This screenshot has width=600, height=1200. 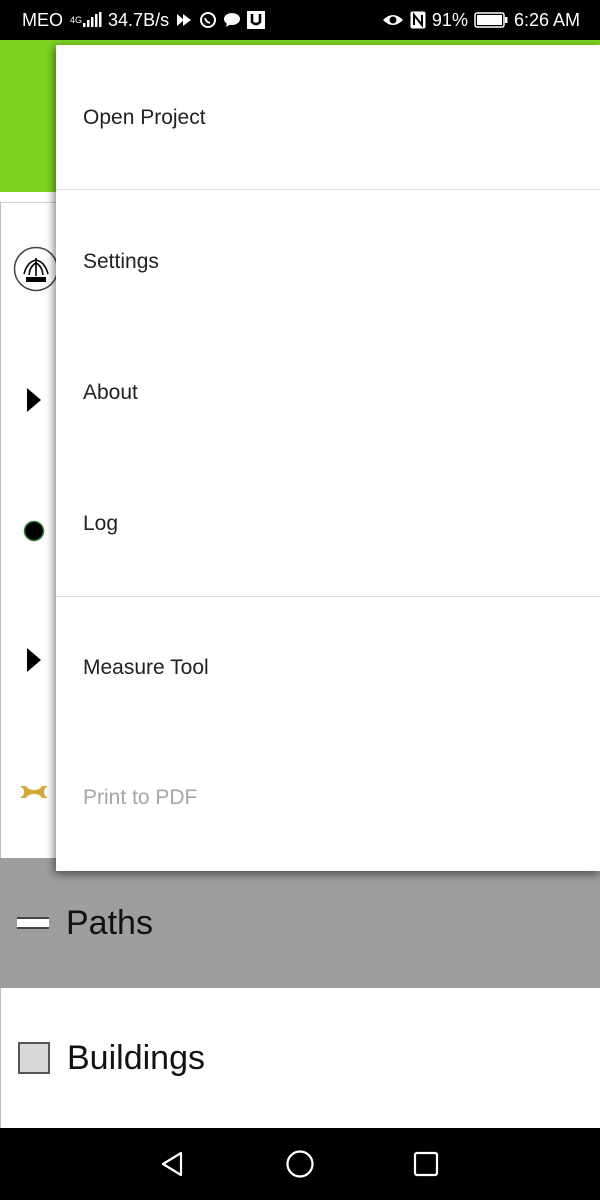 I want to click on layer-label: Paths, so click(x=109, y=922).